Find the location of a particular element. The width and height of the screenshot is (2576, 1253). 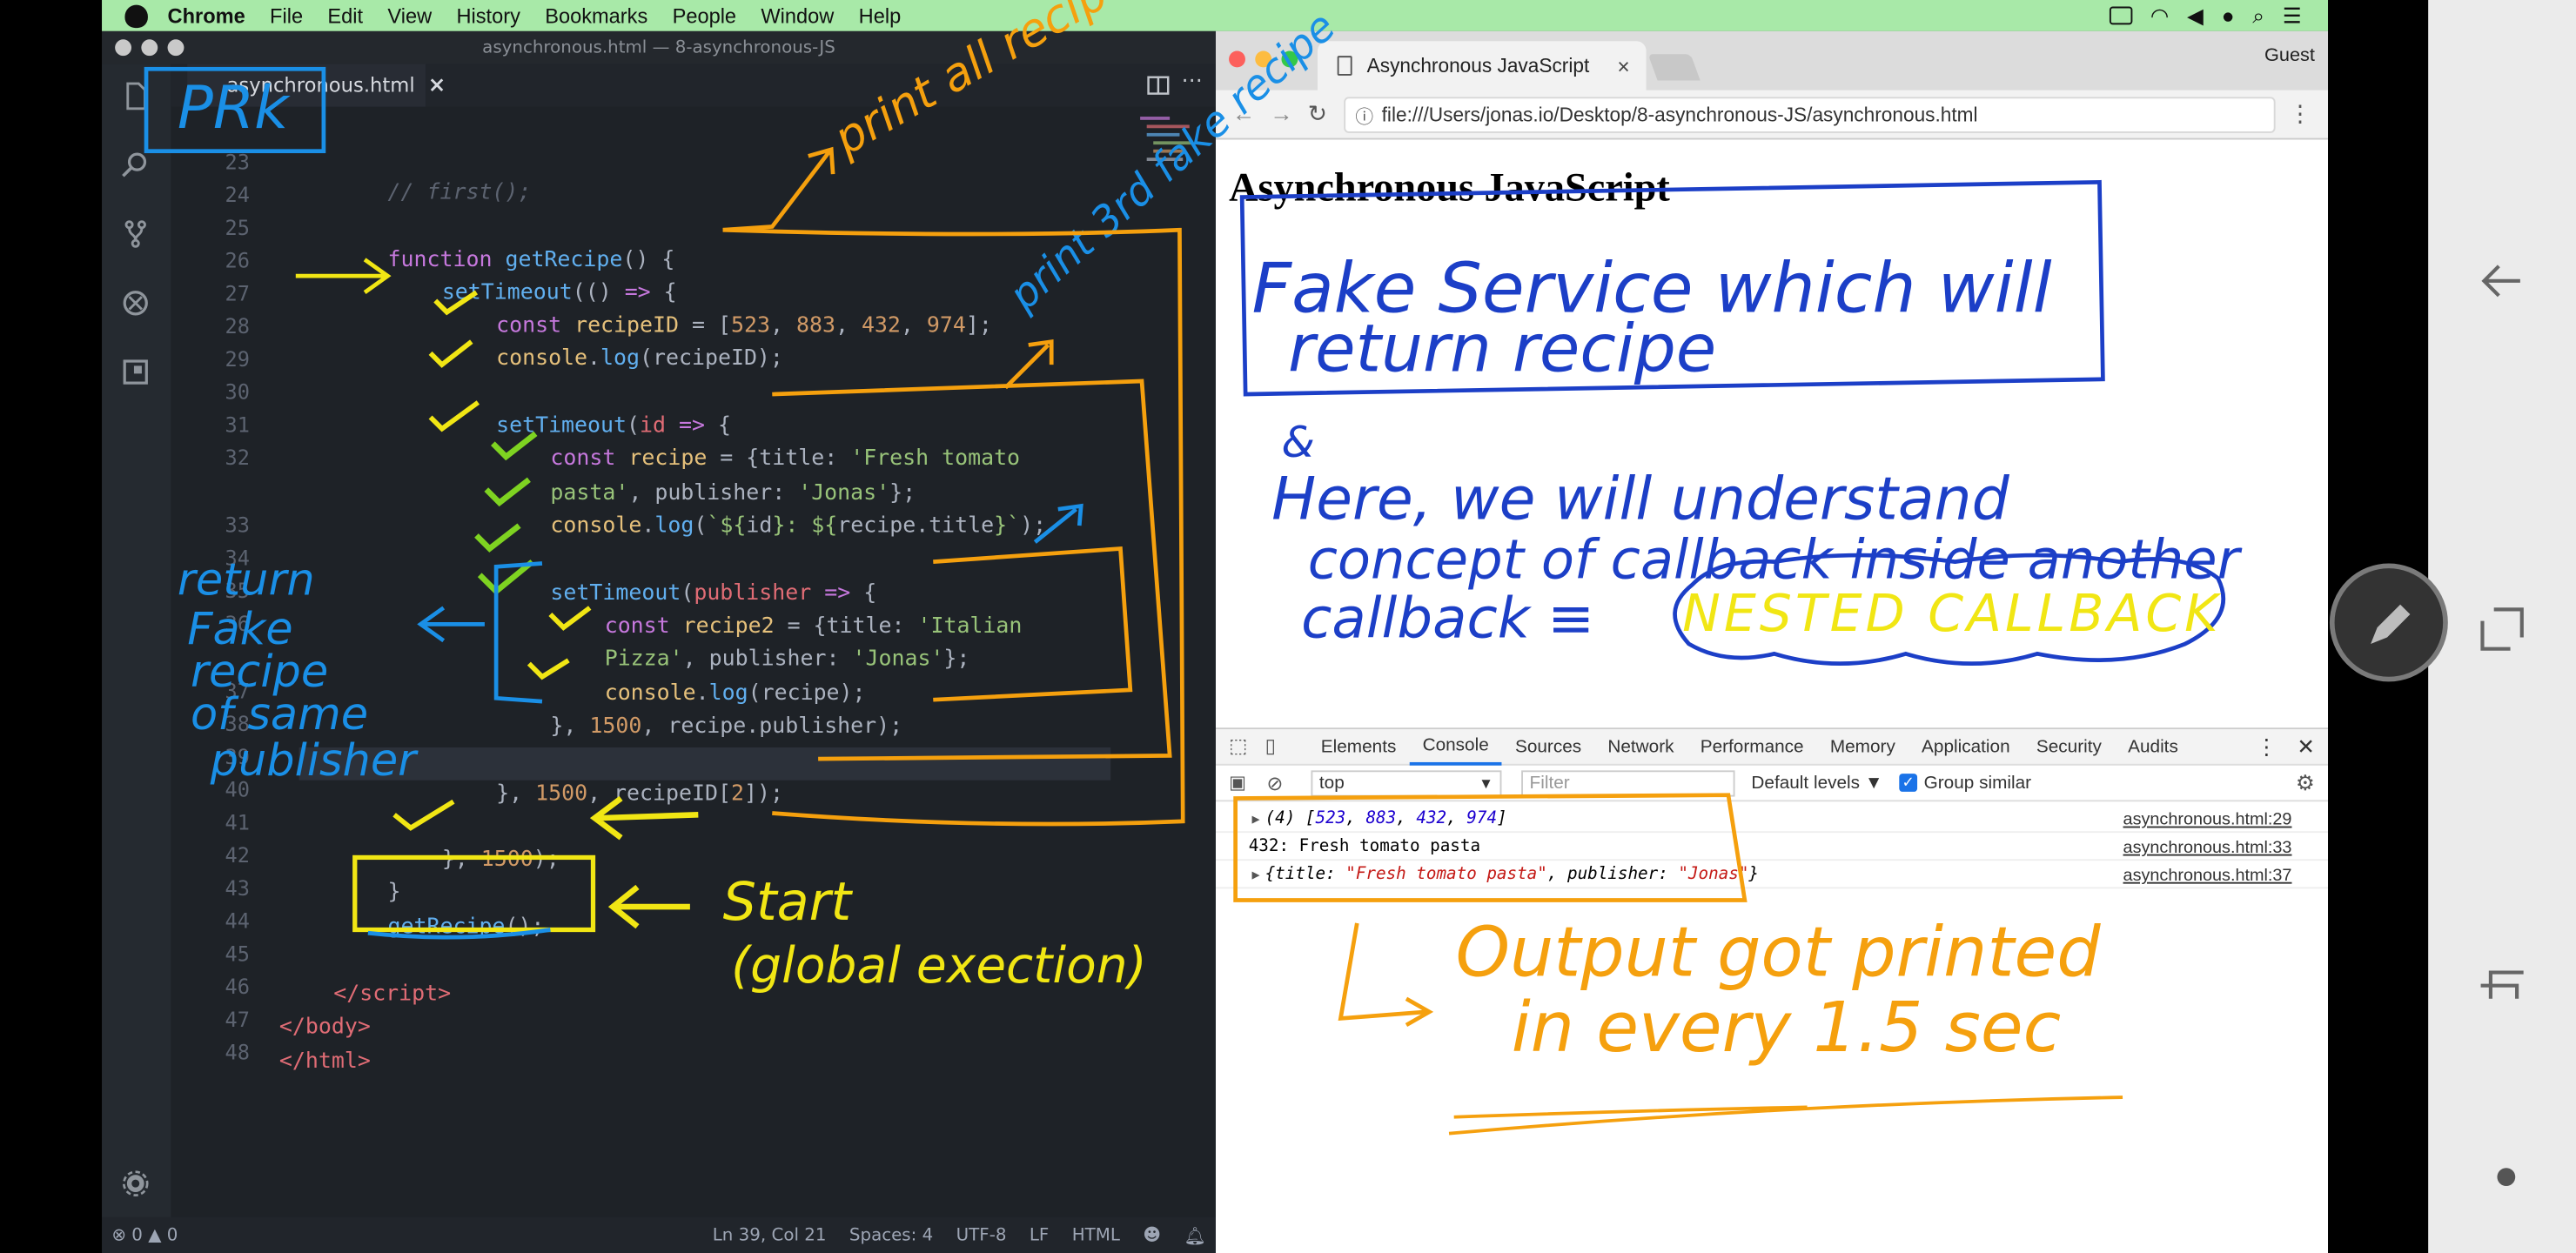

explorer-files-icon is located at coordinates (135, 96).